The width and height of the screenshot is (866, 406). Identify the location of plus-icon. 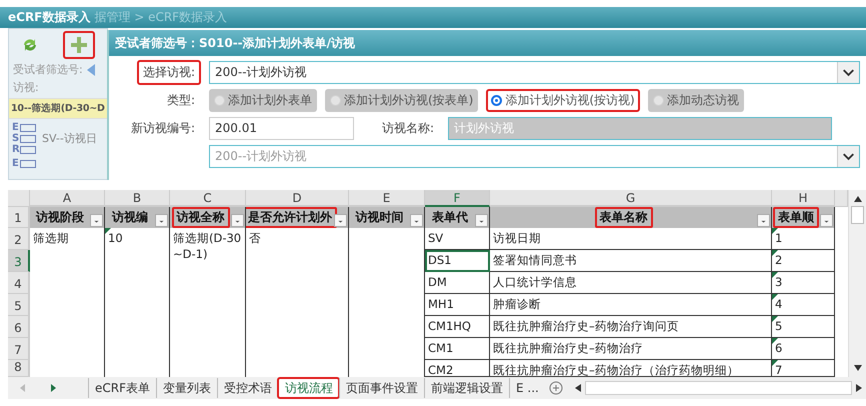
(79, 45).